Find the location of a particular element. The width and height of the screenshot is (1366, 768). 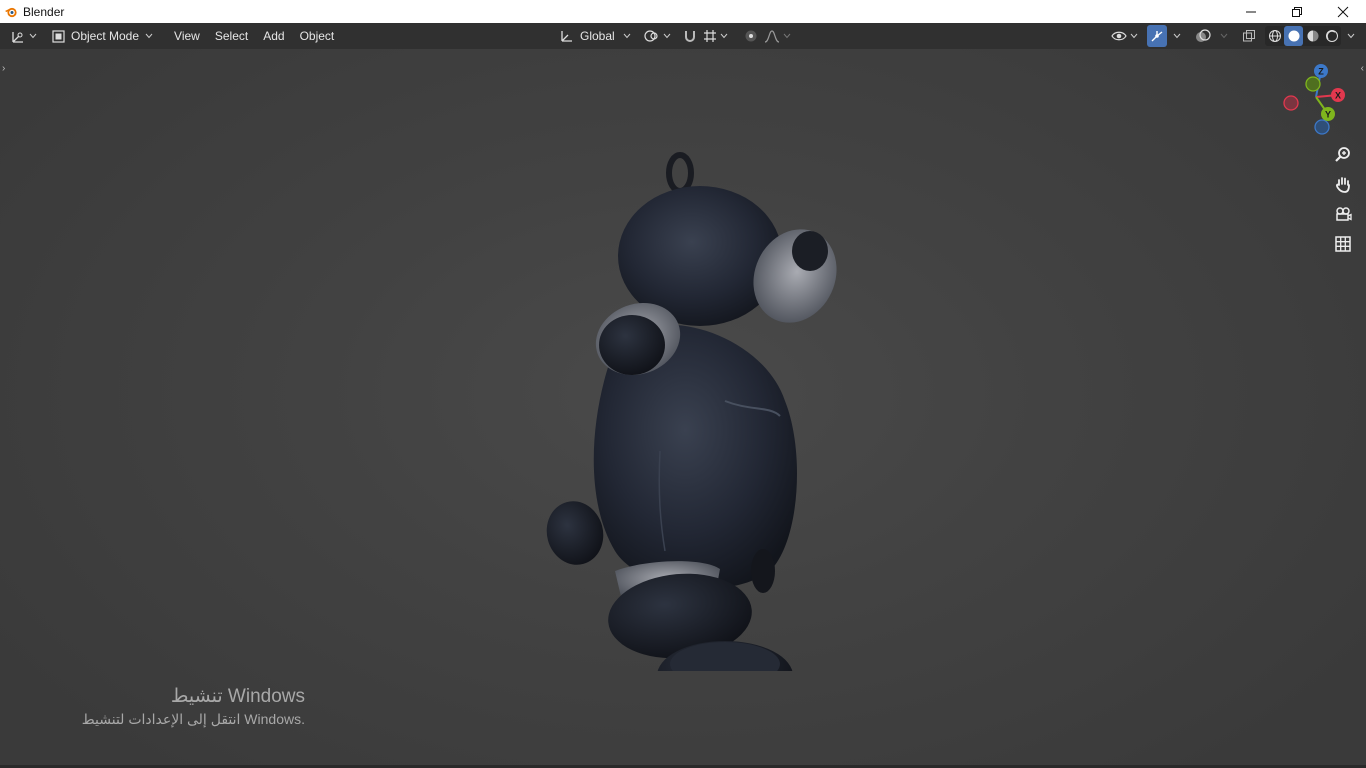

mode-label: Object Mode is located at coordinates (105, 36).